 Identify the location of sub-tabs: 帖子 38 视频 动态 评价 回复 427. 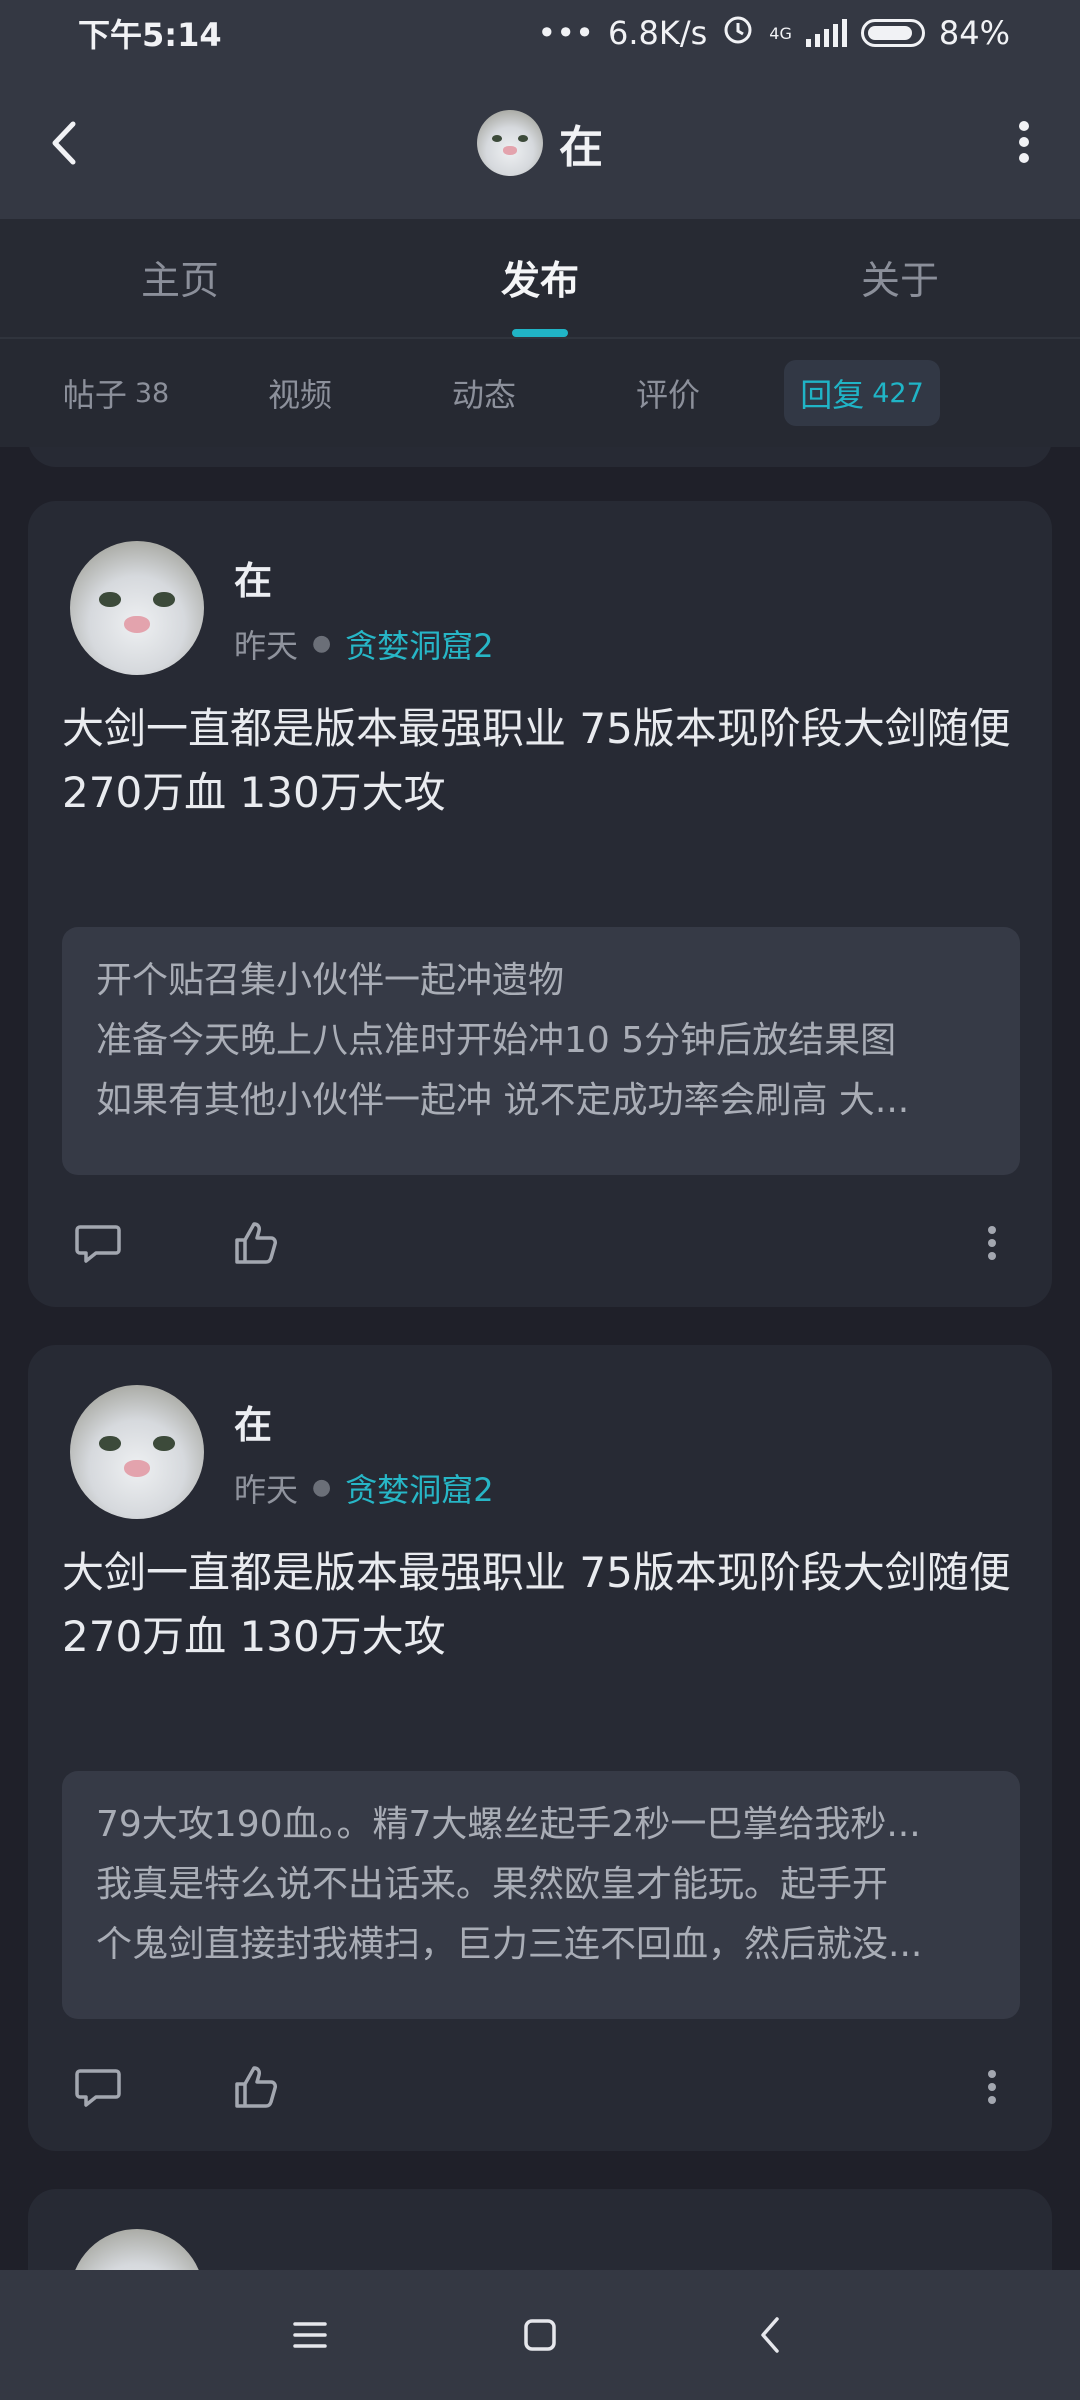
(540, 393).